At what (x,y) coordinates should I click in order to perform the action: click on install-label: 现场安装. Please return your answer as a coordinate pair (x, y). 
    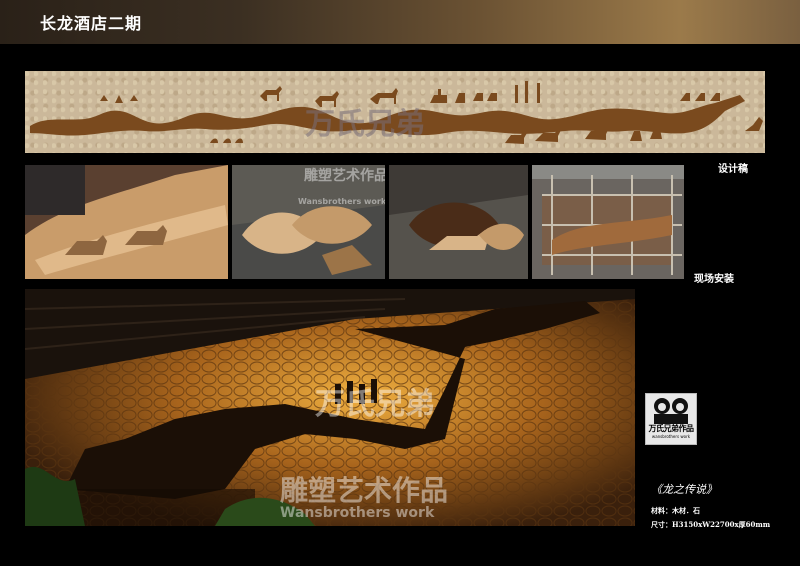
    Looking at the image, I should click on (714, 279).